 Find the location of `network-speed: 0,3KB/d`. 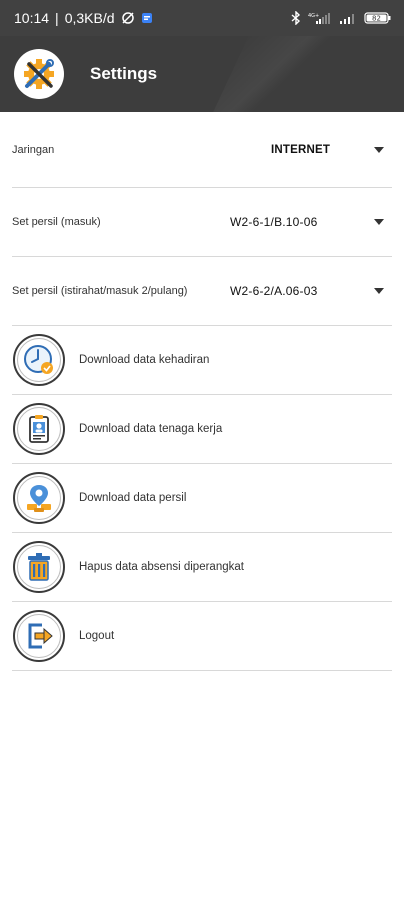

network-speed: 0,3KB/d is located at coordinates (89, 18).